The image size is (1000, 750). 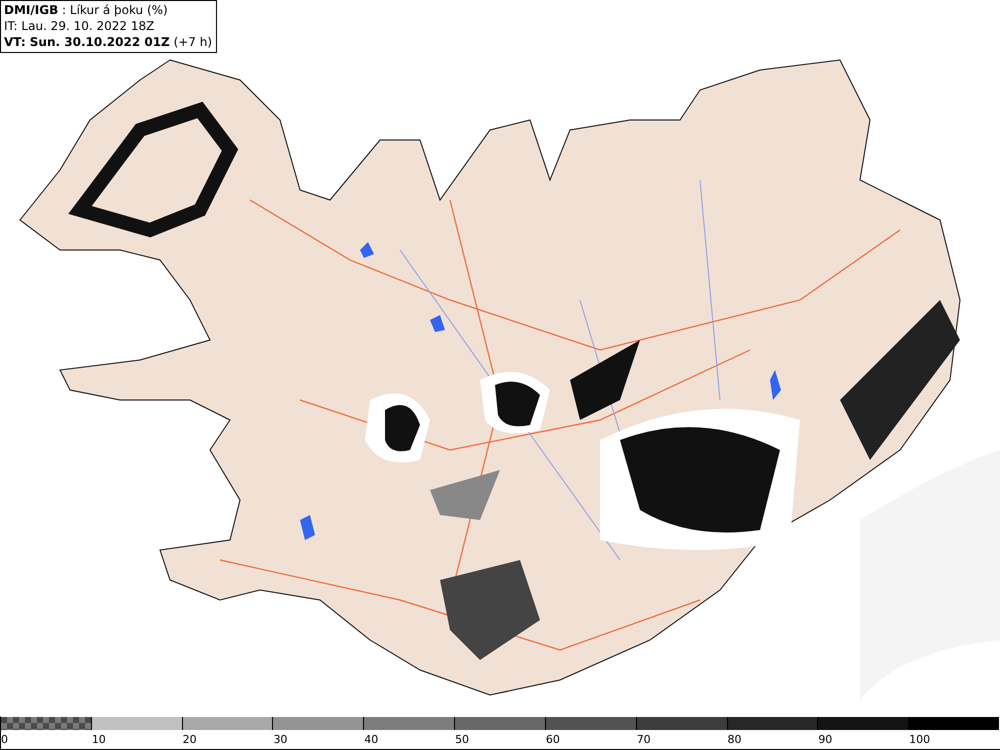 What do you see at coordinates (919, 739) in the screenshot?
I see `legend-label: 100` at bounding box center [919, 739].